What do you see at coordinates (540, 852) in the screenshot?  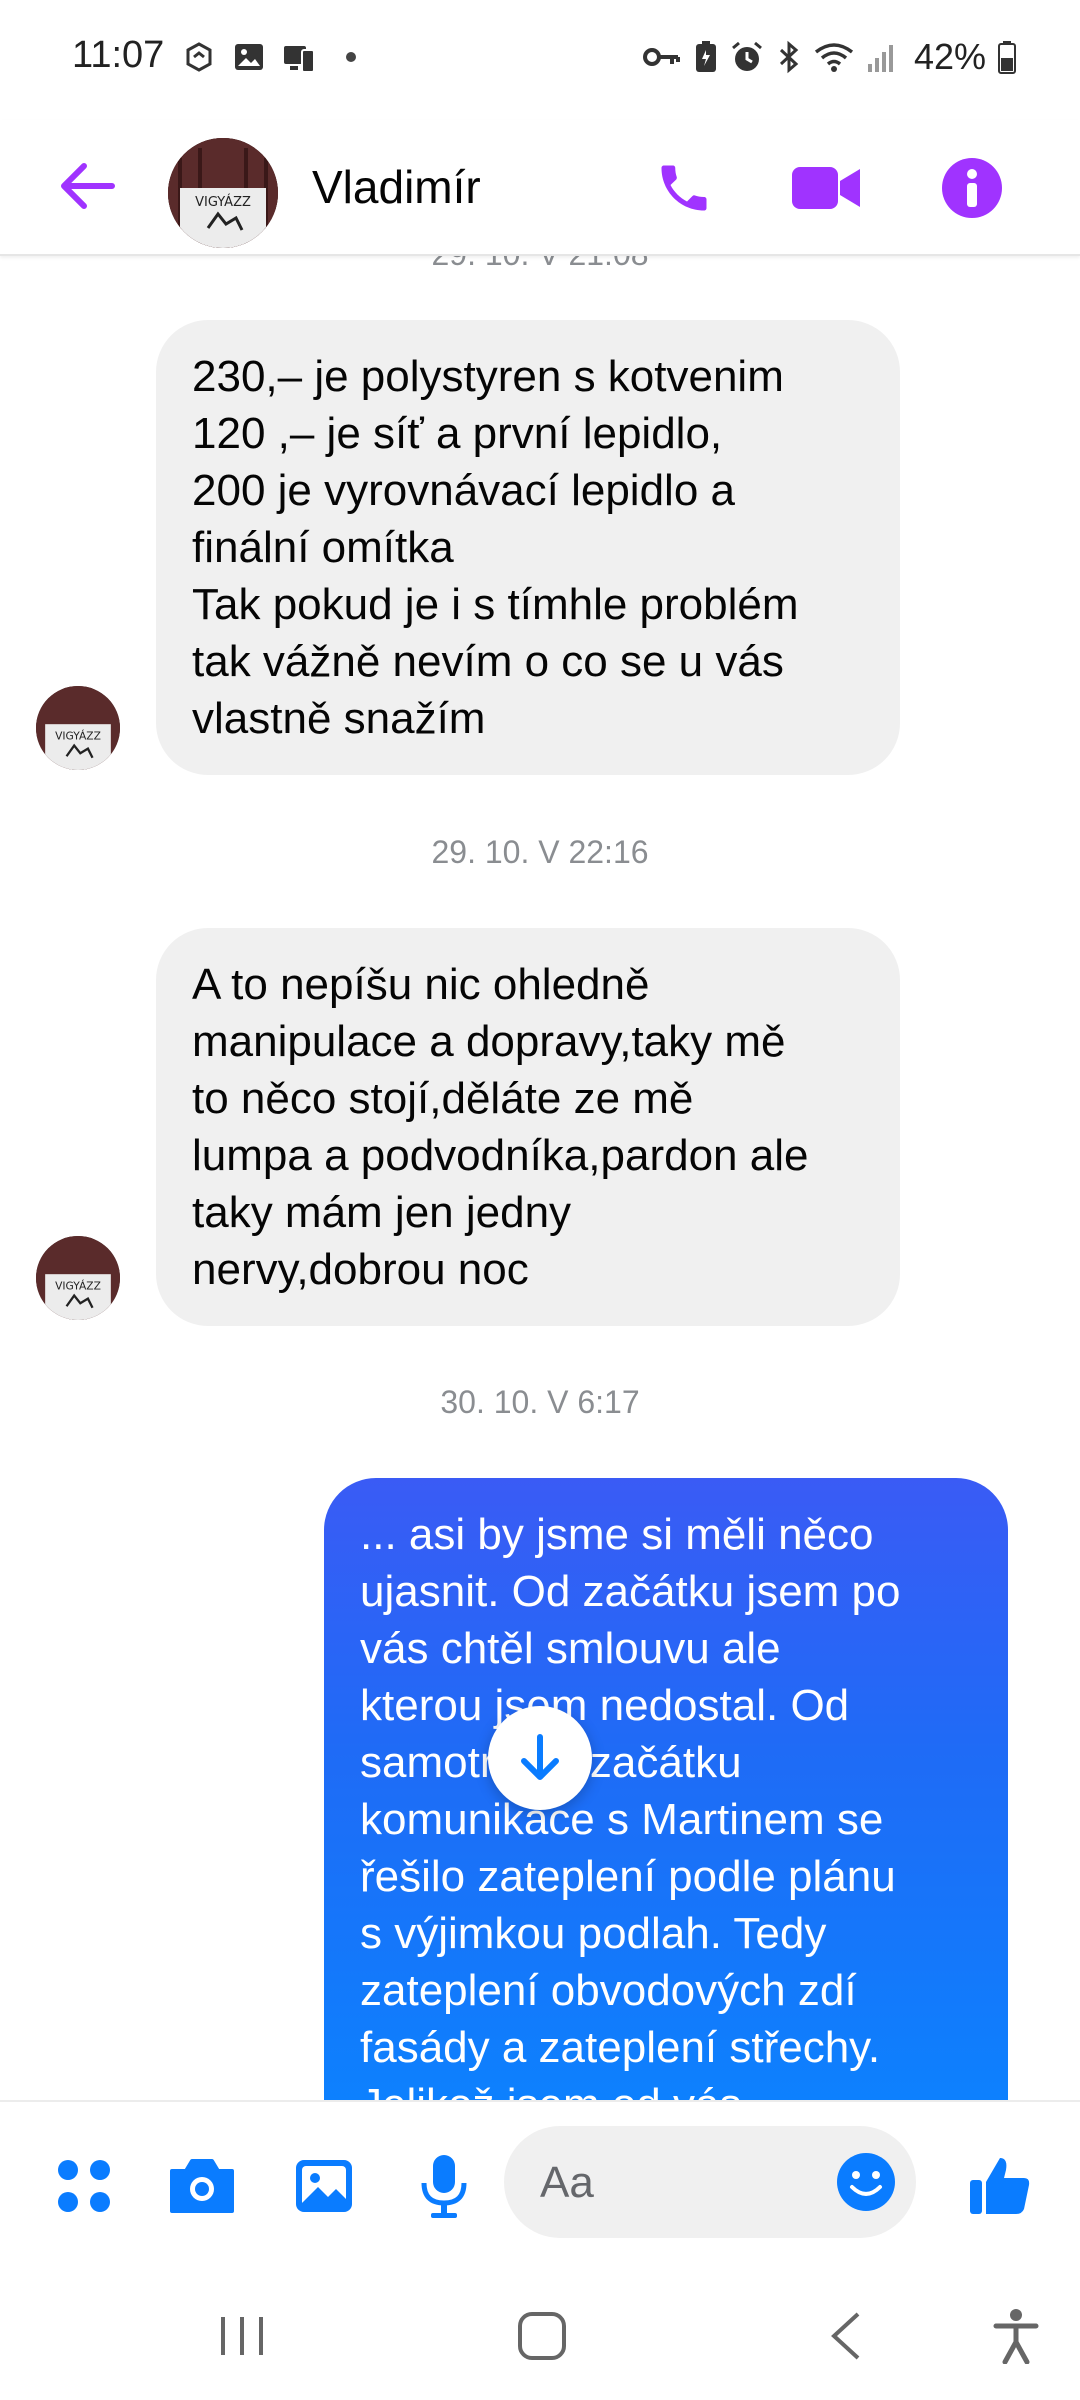 I see `message-timestamp: 29. 10. V 22:16` at bounding box center [540, 852].